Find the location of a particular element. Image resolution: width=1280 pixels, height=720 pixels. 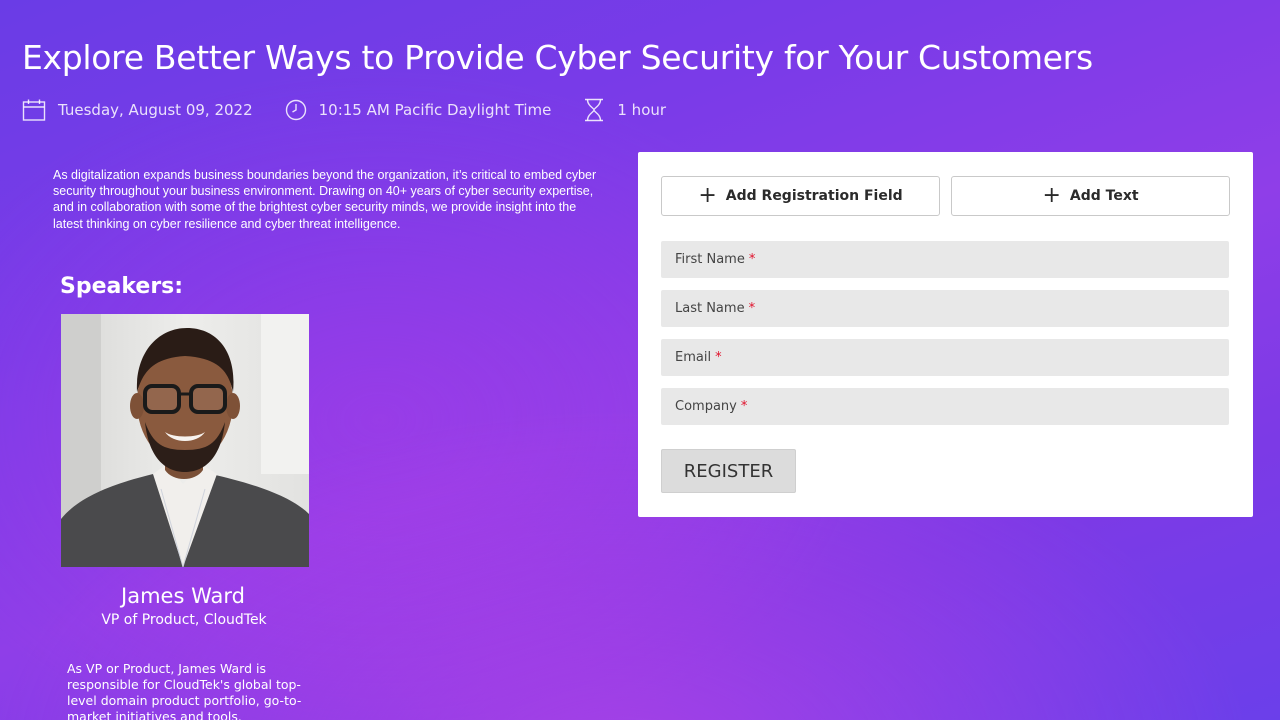

event-date-text: Tuesday, August 09, 2022 is located at coordinates (155, 110).